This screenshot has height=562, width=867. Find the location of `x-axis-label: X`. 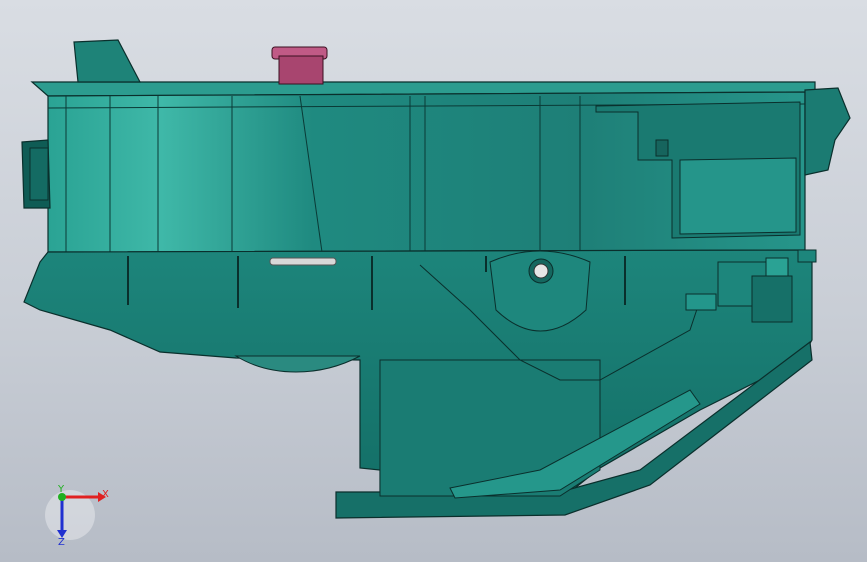

x-axis-label: X is located at coordinates (105, 494).